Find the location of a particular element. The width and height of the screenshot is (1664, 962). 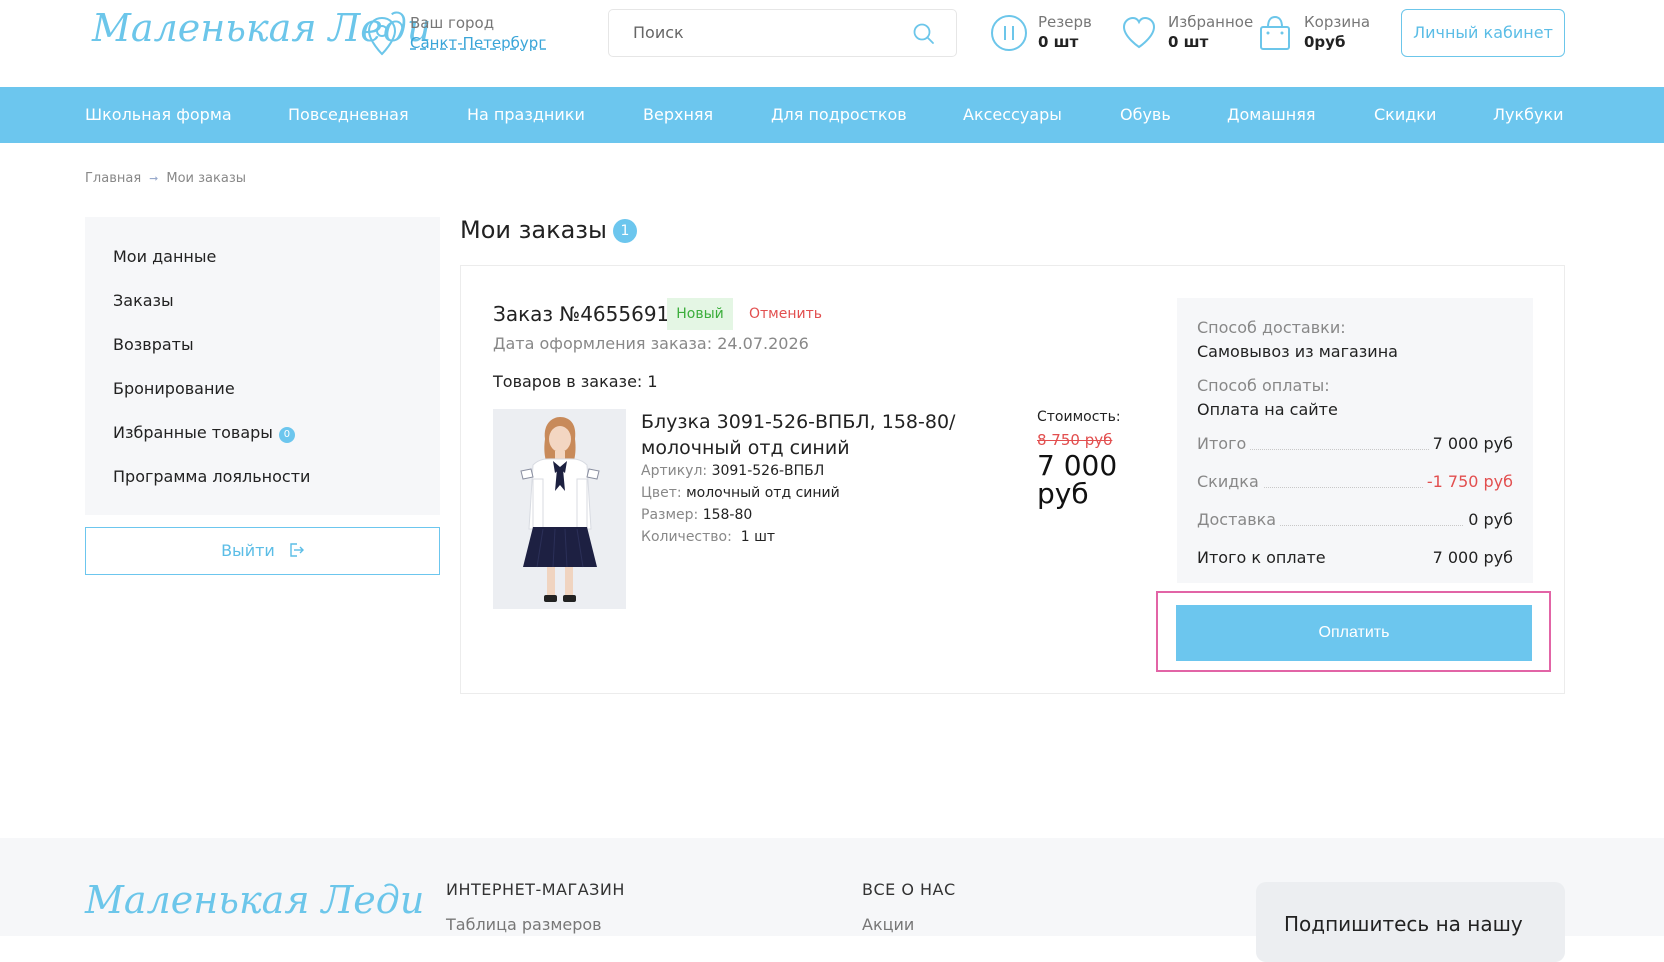

sidebar-item-my-data: Мои данные is located at coordinates (164, 256).